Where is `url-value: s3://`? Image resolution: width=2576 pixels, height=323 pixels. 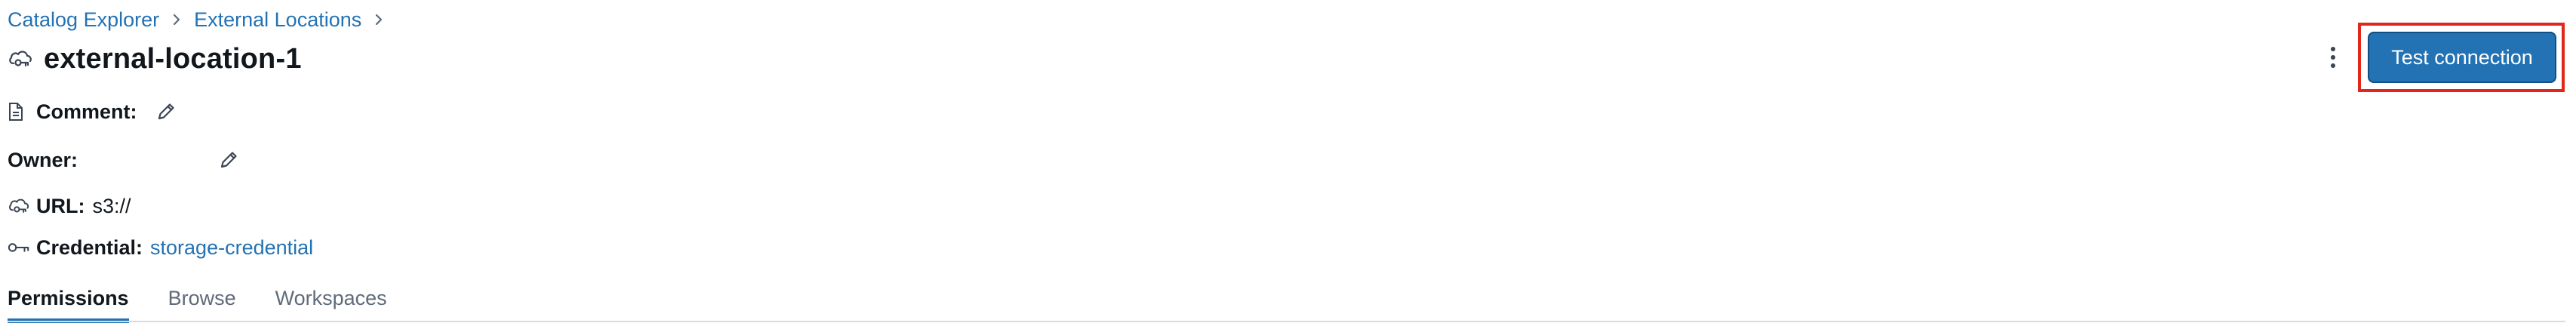
url-value: s3:// is located at coordinates (111, 205).